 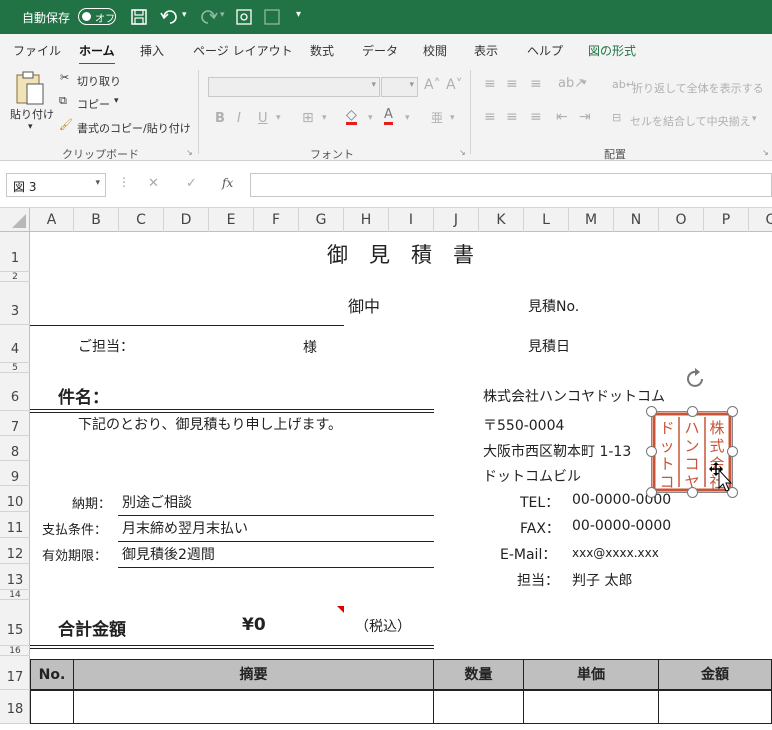 I want to click on wrap-text-button: 折り返して全体を表示する, so click(x=698, y=88).